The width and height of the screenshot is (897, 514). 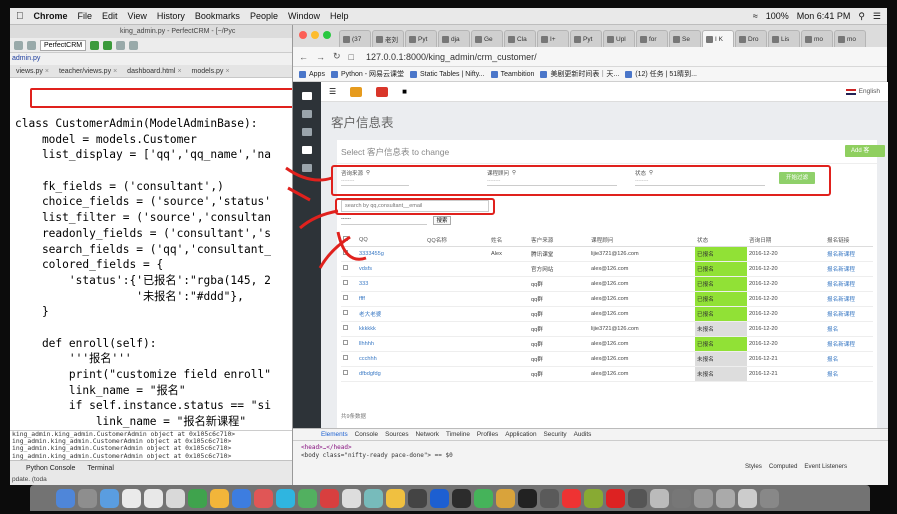 What do you see at coordinates (307, 168) in the screenshot?
I see `sidebar-icon-chevron` at bounding box center [307, 168].